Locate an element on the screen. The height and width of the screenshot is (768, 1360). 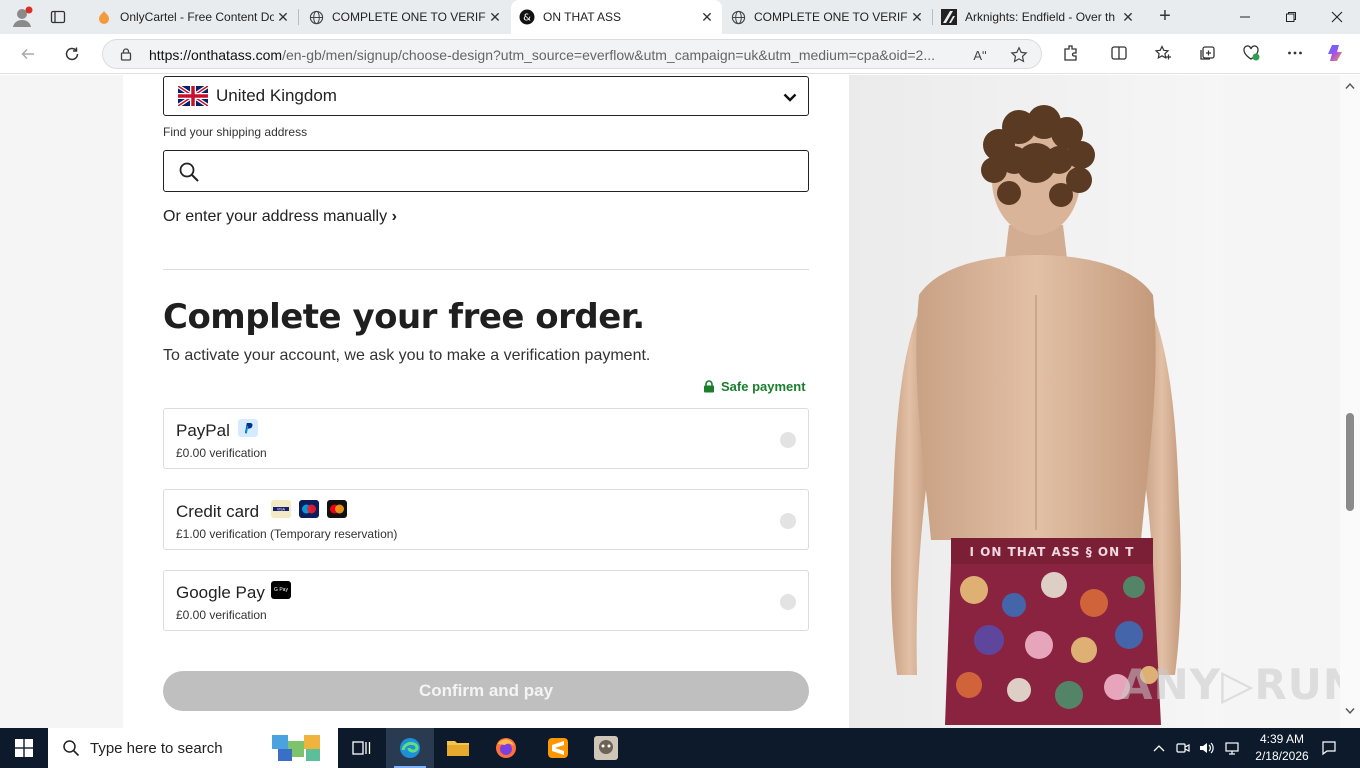
gpay-badge-label: G Pay is located at coordinates (281, 590).